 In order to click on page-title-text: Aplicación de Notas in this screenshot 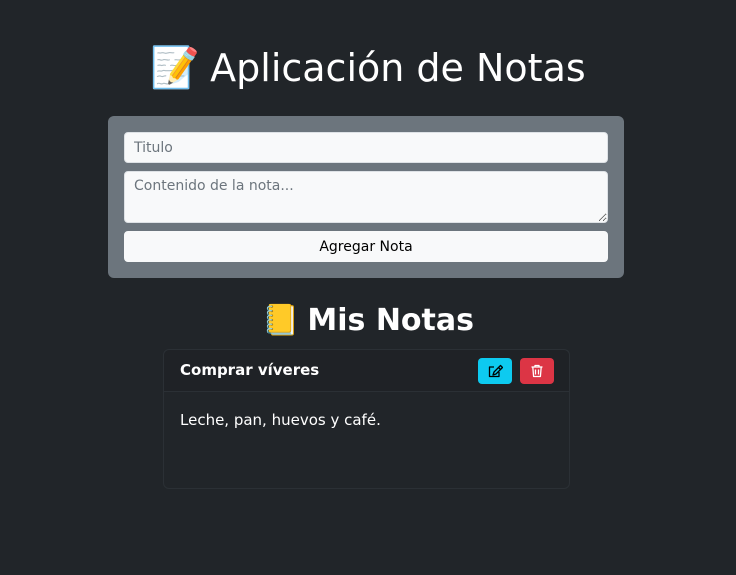, I will do `click(398, 68)`.